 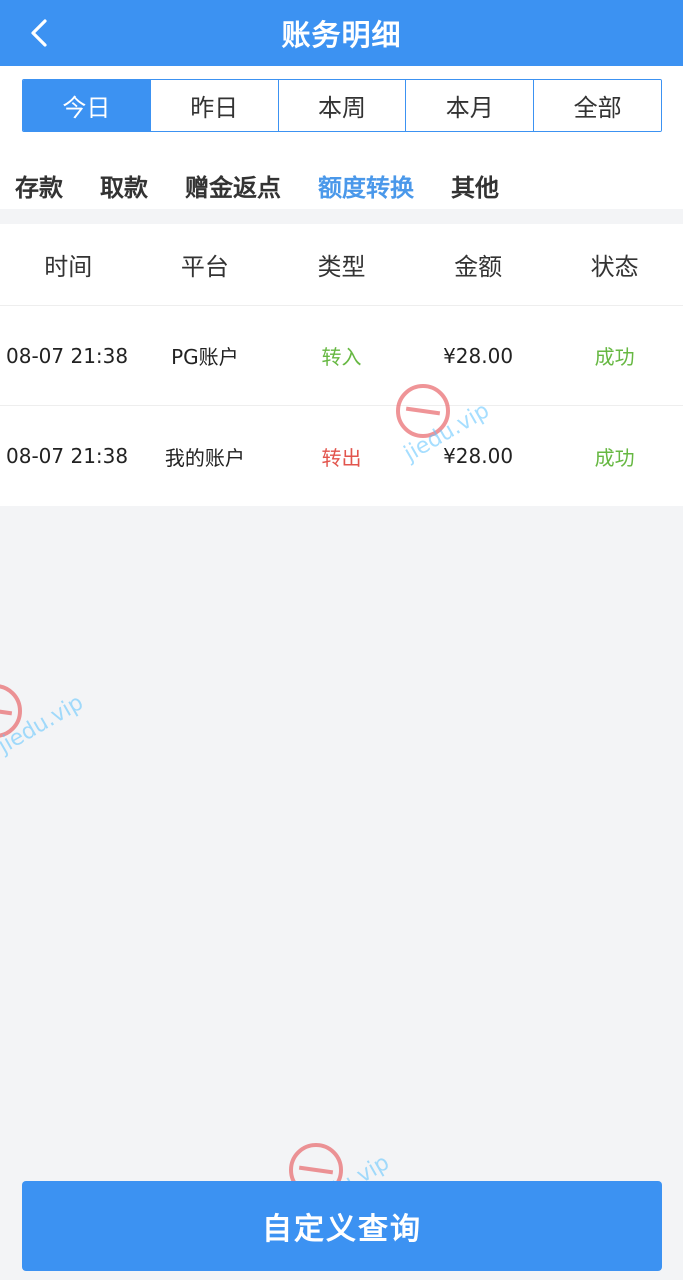 What do you see at coordinates (614, 267) in the screenshot?
I see `header-status: 状态` at bounding box center [614, 267].